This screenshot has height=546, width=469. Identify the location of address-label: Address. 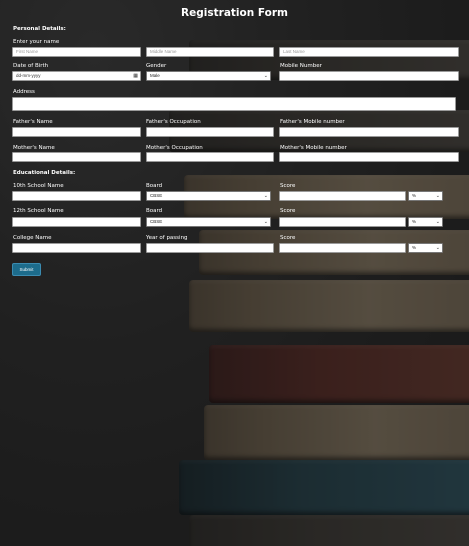
(24, 92).